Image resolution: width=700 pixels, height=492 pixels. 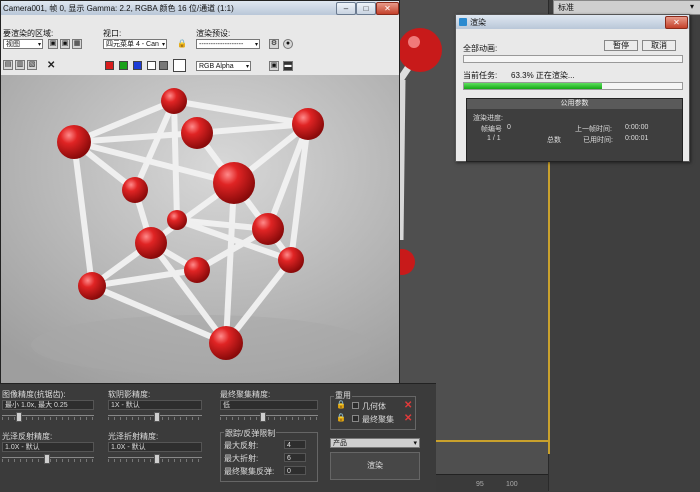 I want to click on glossy-reflect-label: 光泽反射精度:, so click(x=27, y=436).